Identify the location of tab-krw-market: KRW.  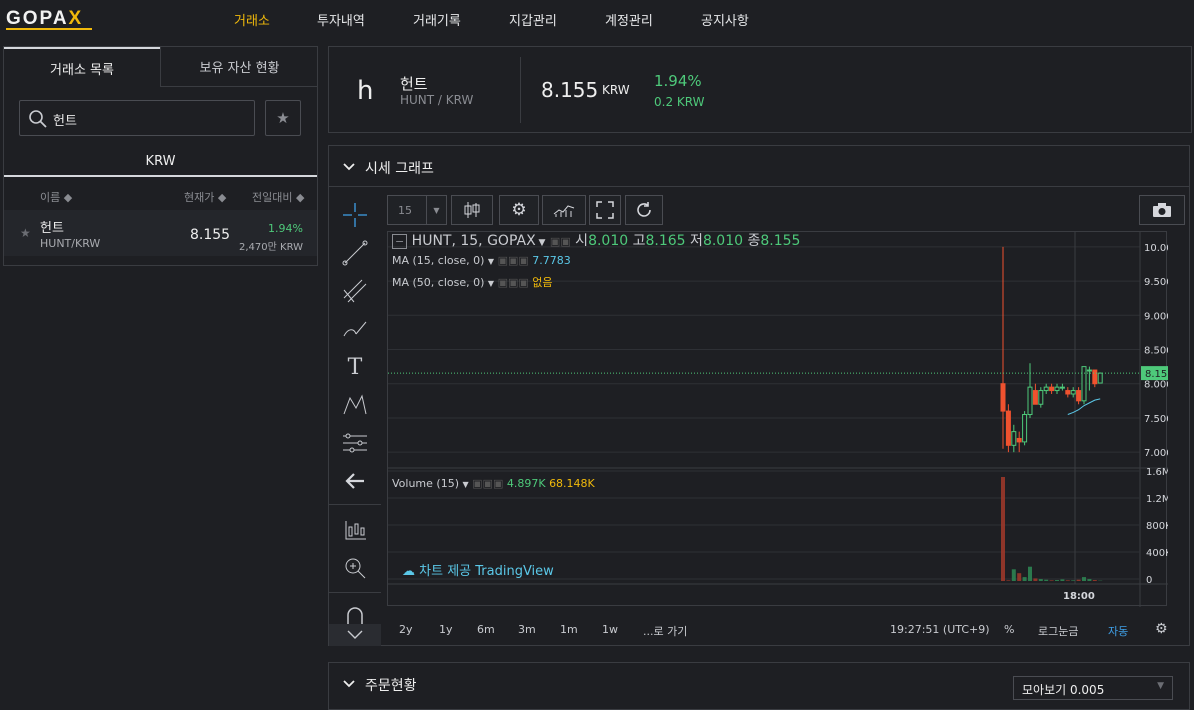
(160, 163).